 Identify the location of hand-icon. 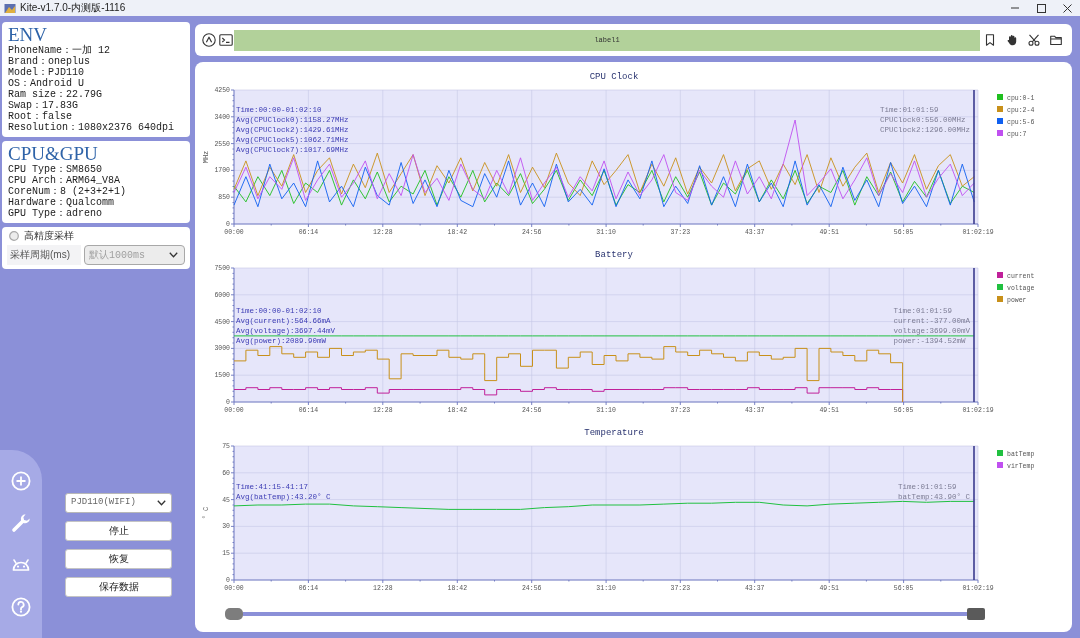
(1012, 40).